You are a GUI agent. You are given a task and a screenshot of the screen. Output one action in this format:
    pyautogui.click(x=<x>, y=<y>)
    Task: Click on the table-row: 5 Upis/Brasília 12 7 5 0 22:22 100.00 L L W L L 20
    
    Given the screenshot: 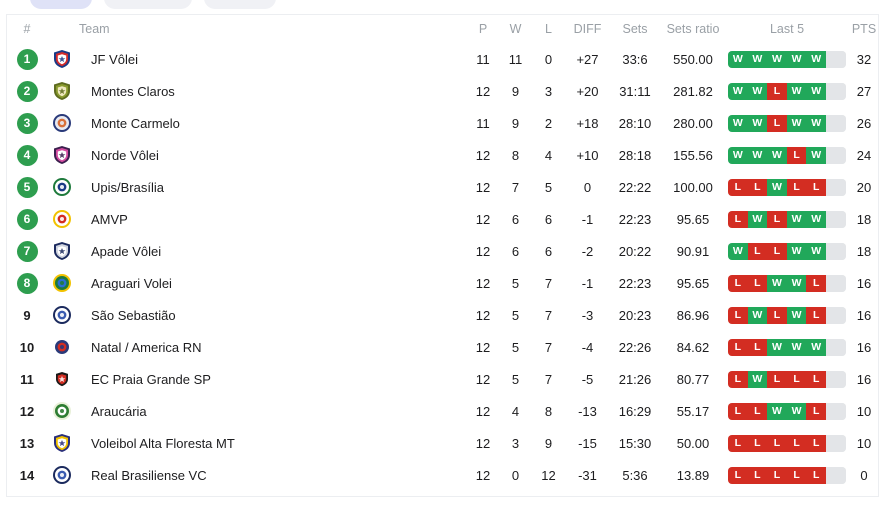 What is the action you would take?
    pyautogui.click(x=442, y=187)
    